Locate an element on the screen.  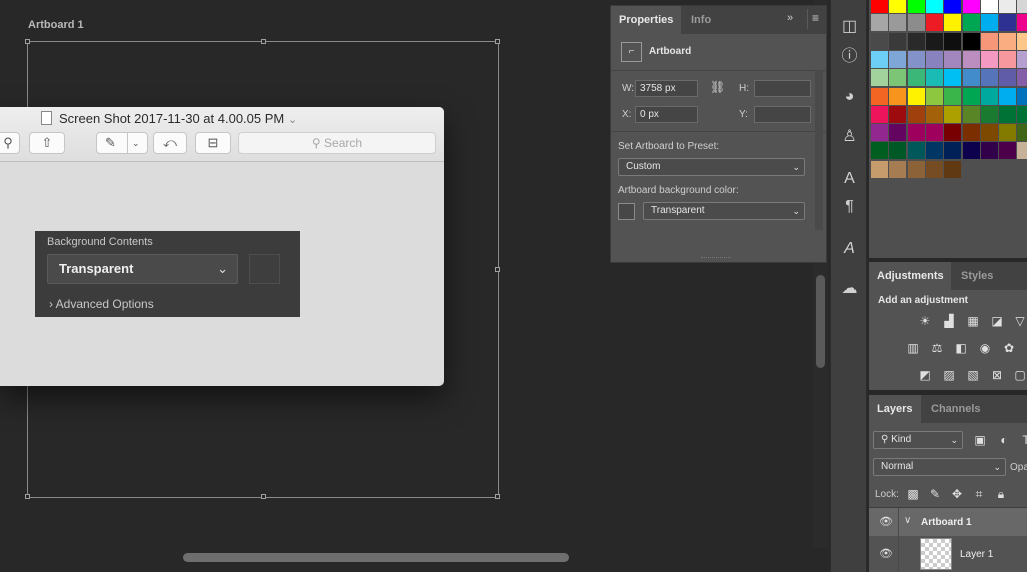
vertical-scroll-thumb is located at coordinates (820, 321).